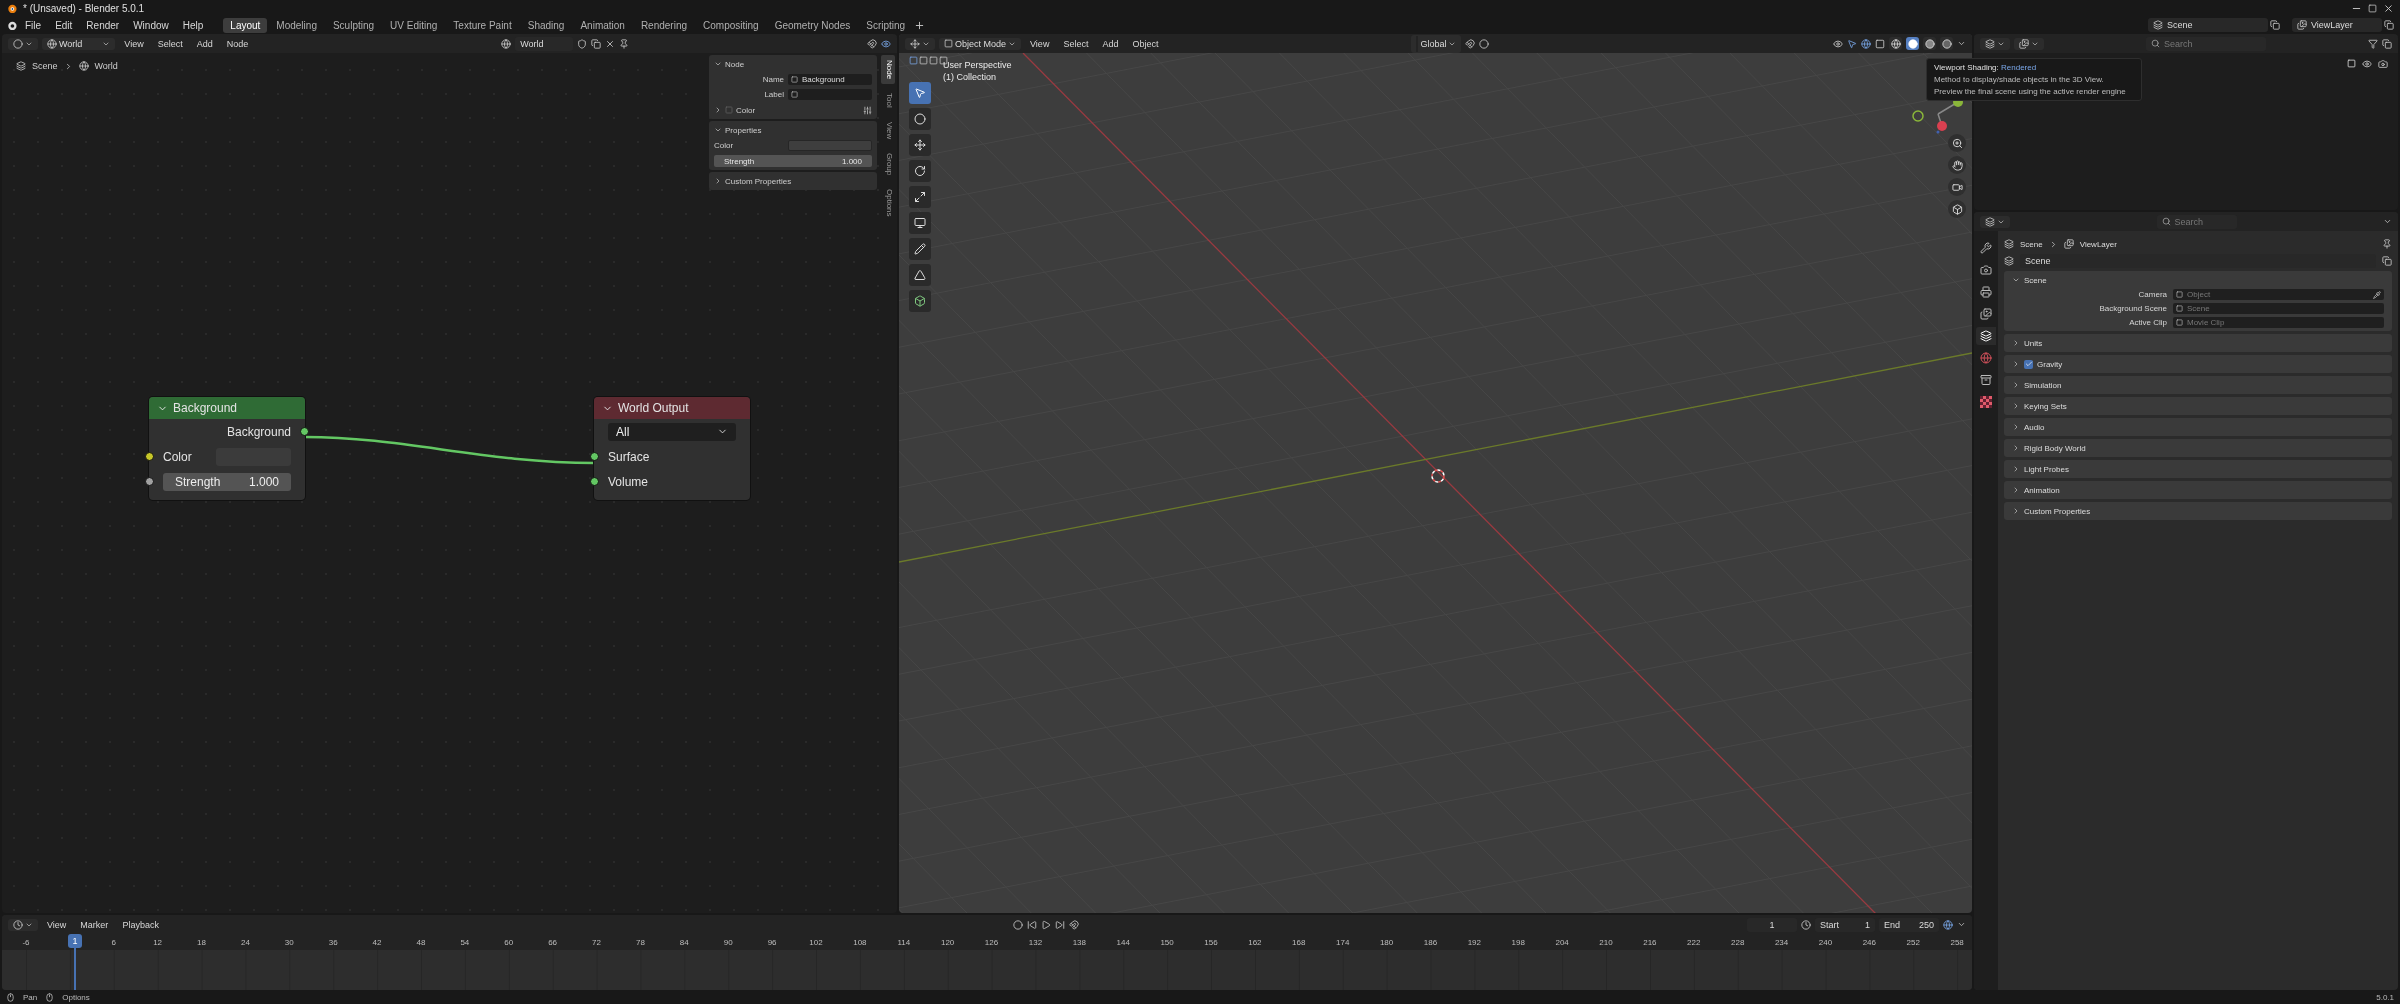 The width and height of the screenshot is (2400, 1004). What do you see at coordinates (2029, 43) in the screenshot?
I see `display-mode-button` at bounding box center [2029, 43].